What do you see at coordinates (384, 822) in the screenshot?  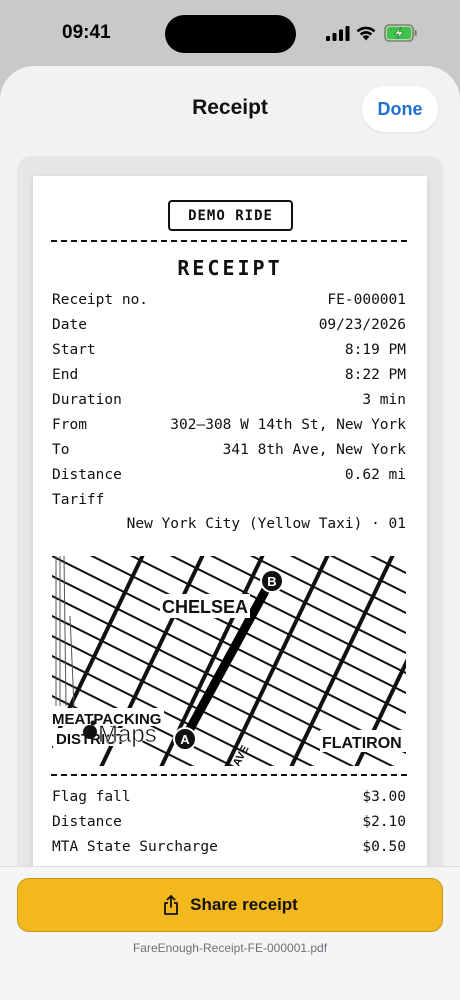 I see `charge-value: $2.10` at bounding box center [384, 822].